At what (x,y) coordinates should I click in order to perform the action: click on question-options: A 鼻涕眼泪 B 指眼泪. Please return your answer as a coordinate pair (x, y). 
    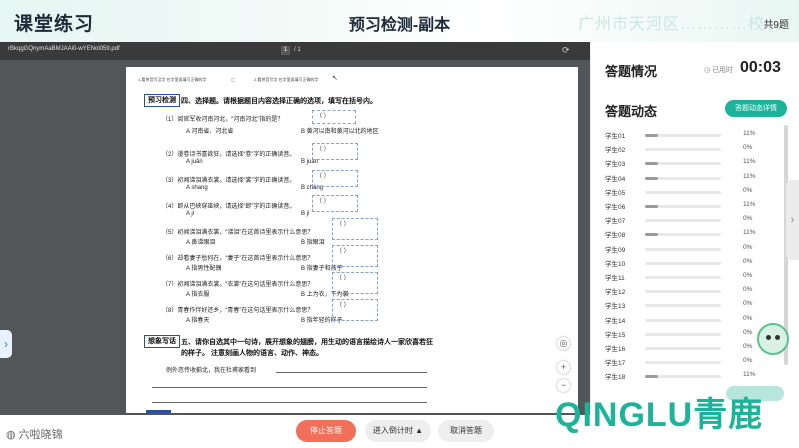
    Looking at the image, I should click on (255, 243).